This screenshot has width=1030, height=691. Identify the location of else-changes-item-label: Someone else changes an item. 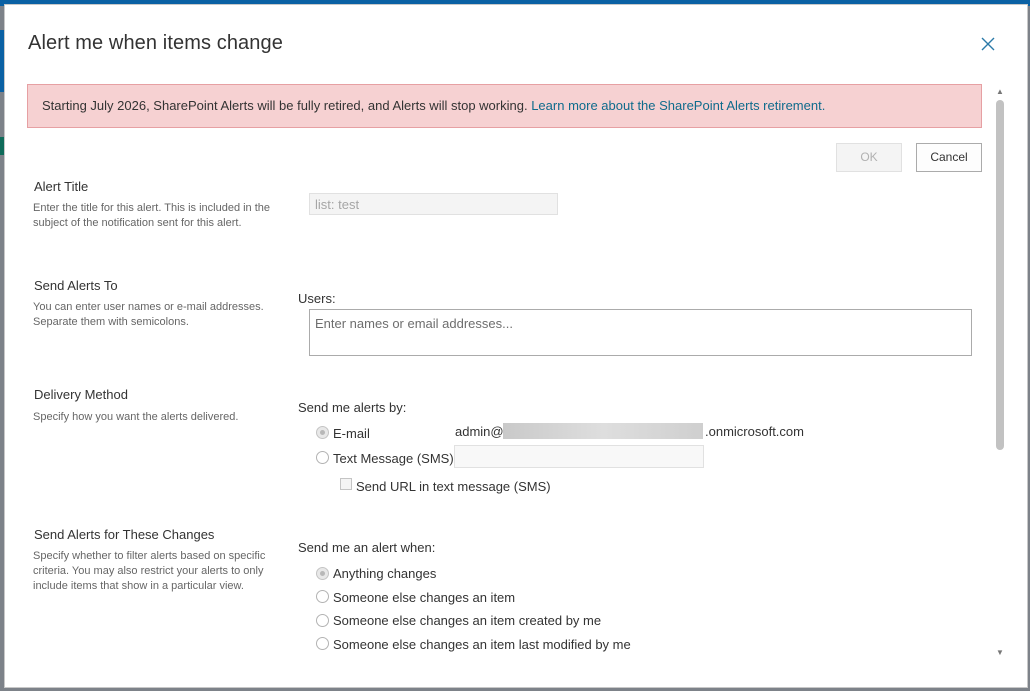
(424, 597).